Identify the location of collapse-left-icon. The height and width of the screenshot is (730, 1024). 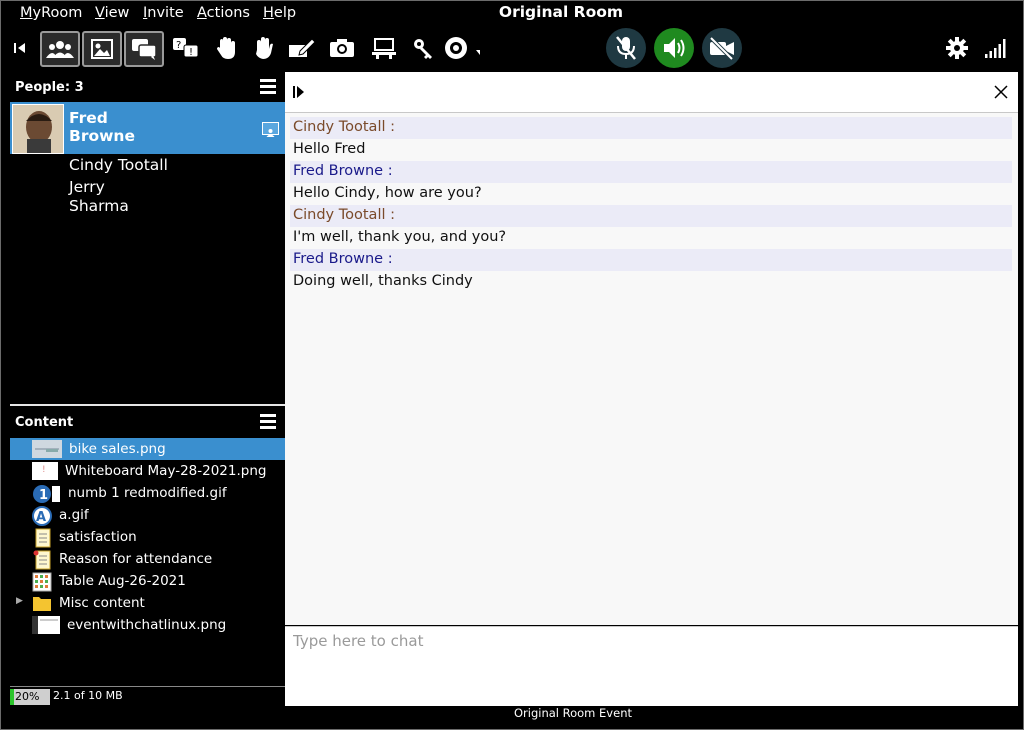
(20, 48).